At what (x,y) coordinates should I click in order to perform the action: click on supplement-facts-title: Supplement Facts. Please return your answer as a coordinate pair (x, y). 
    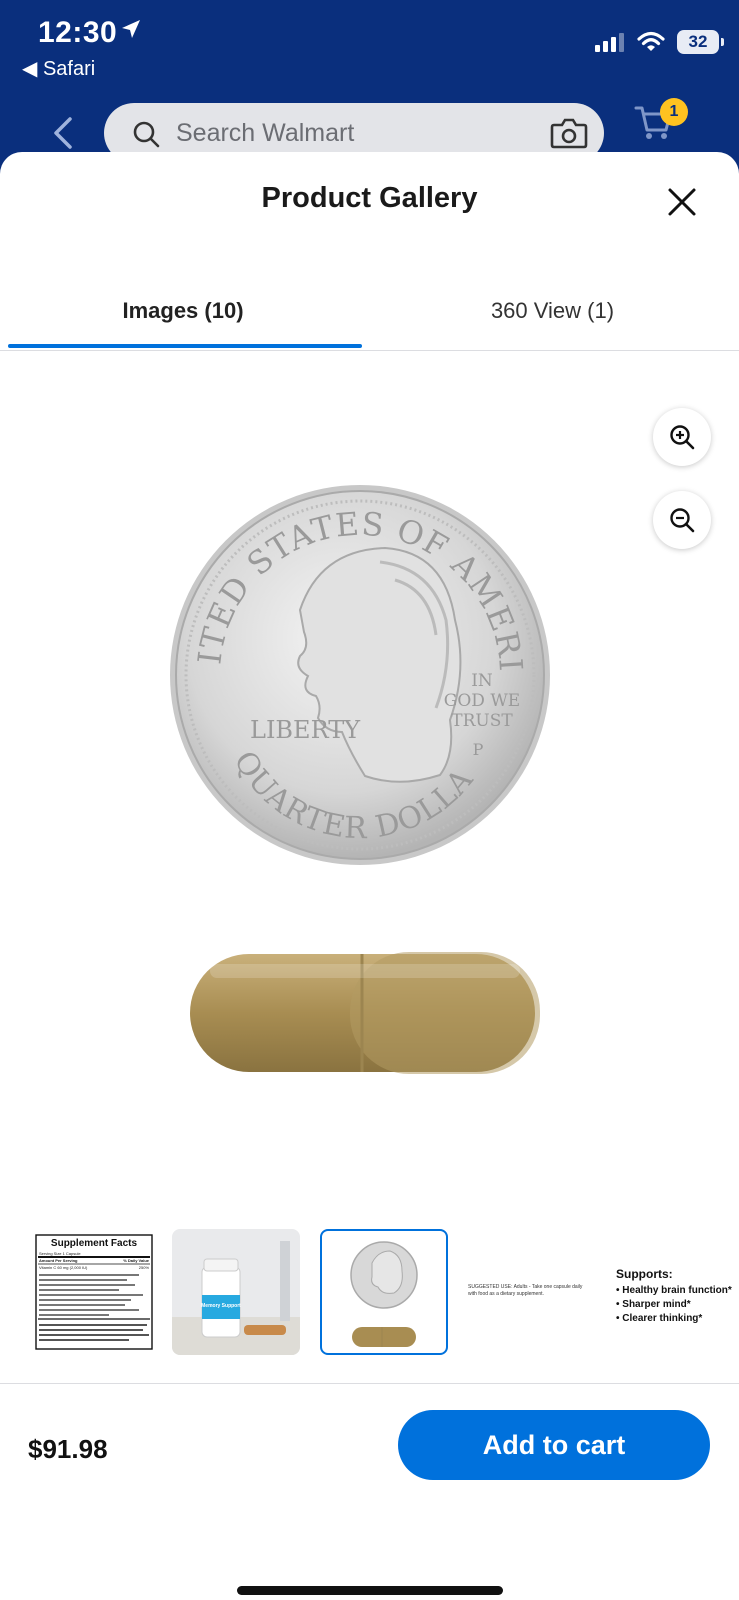
    Looking at the image, I should click on (94, 1243).